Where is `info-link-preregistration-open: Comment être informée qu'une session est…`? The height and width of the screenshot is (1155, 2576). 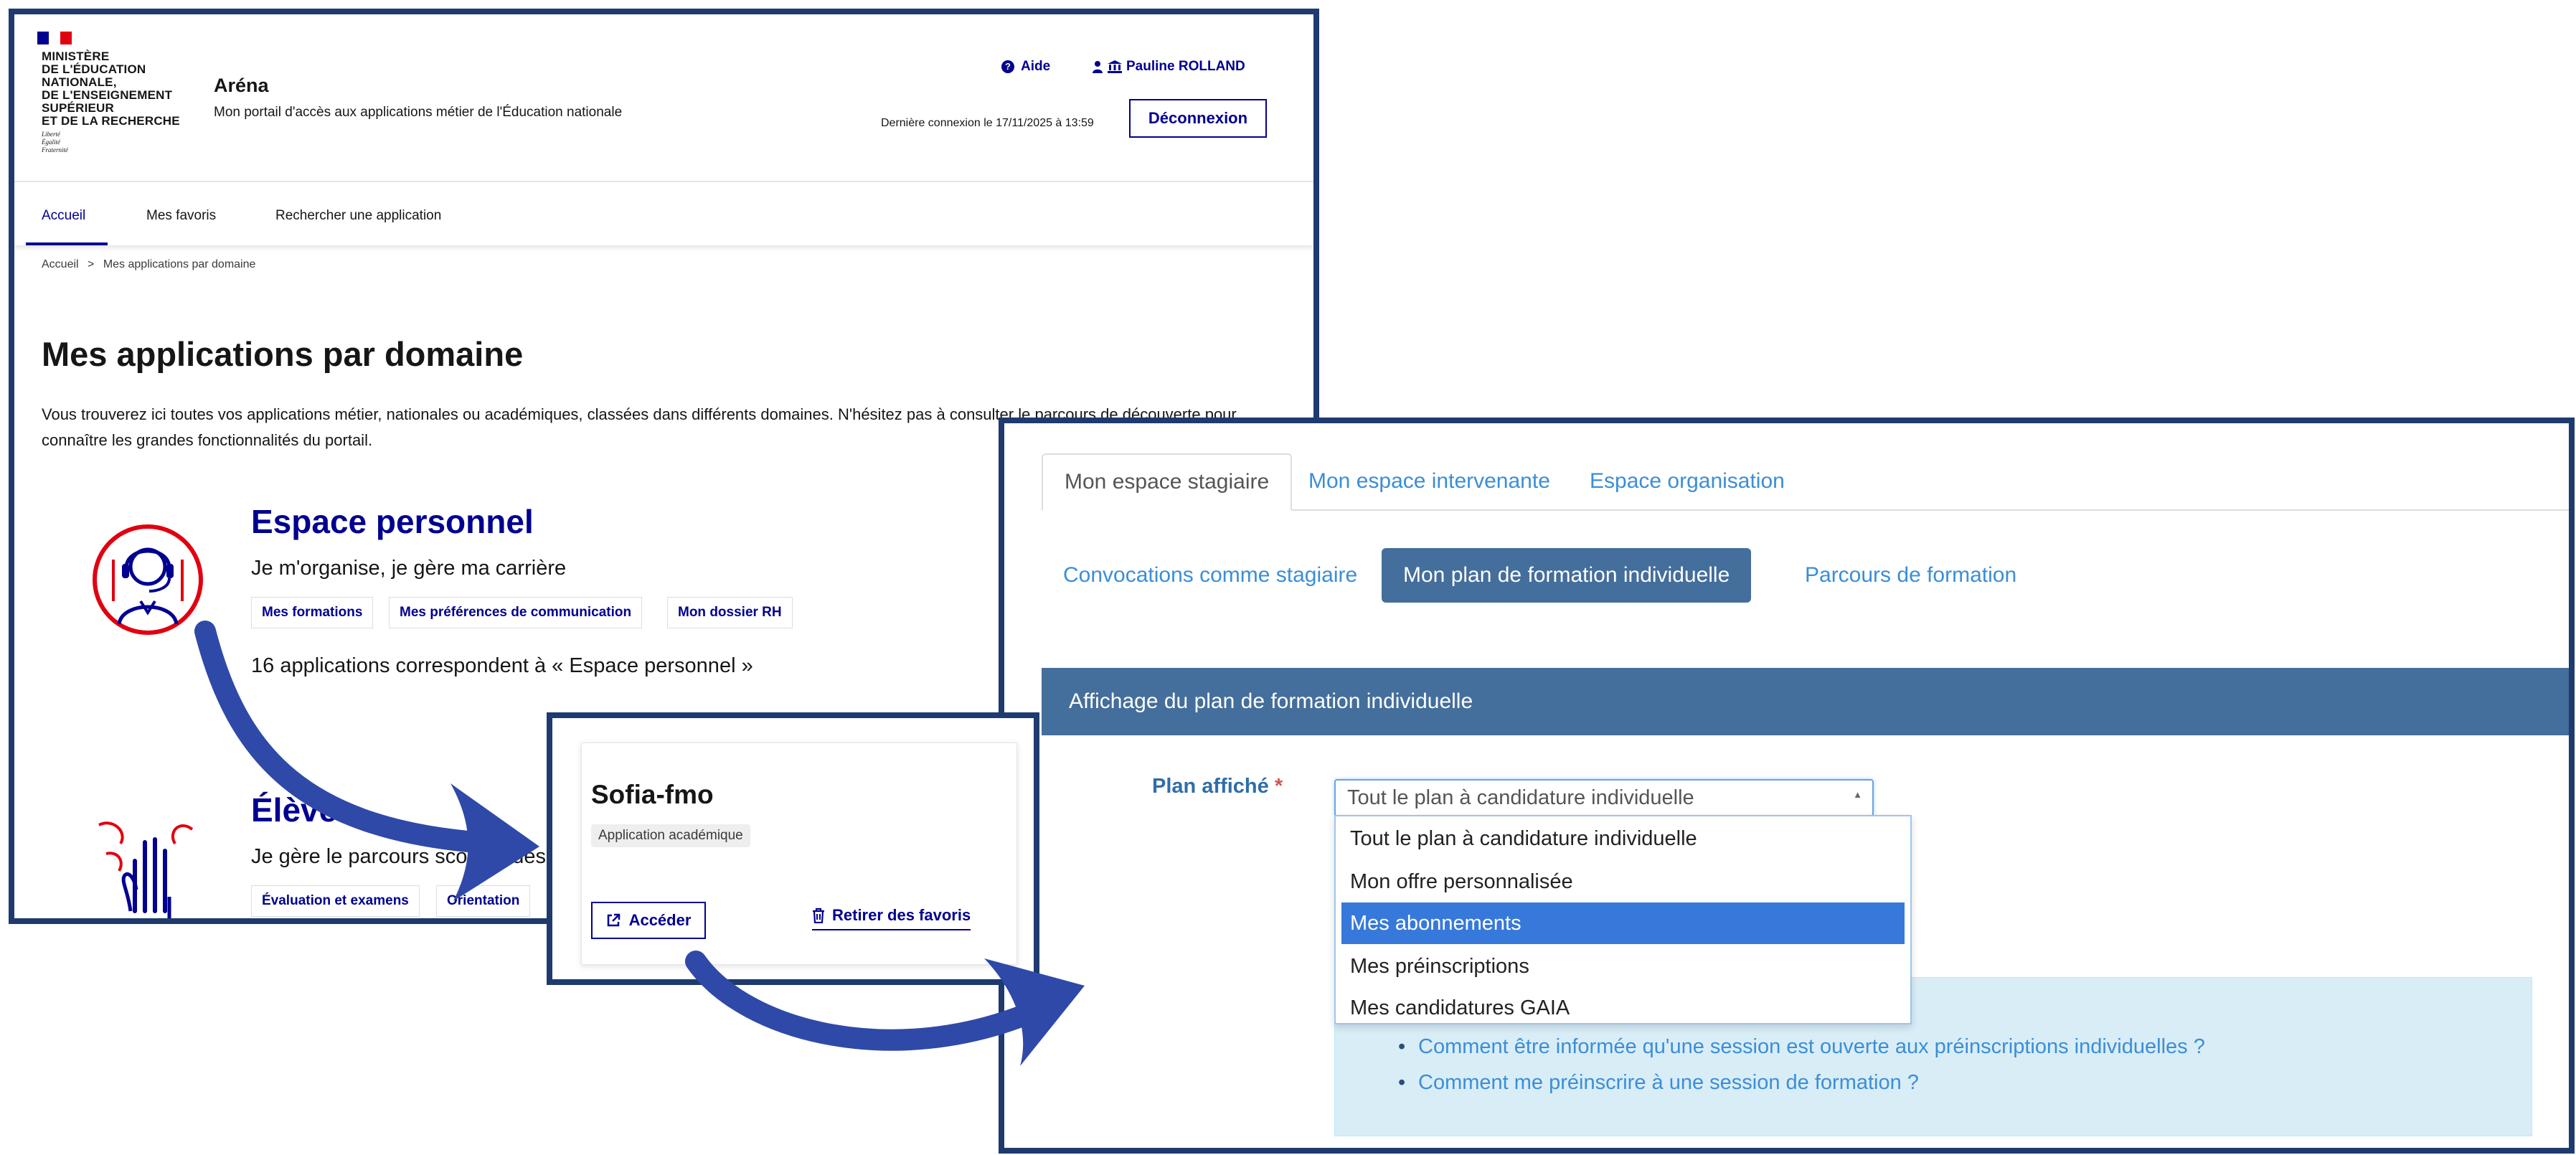
info-link-preregistration-open: Comment être informée qu'une session est… is located at coordinates (1801, 1047).